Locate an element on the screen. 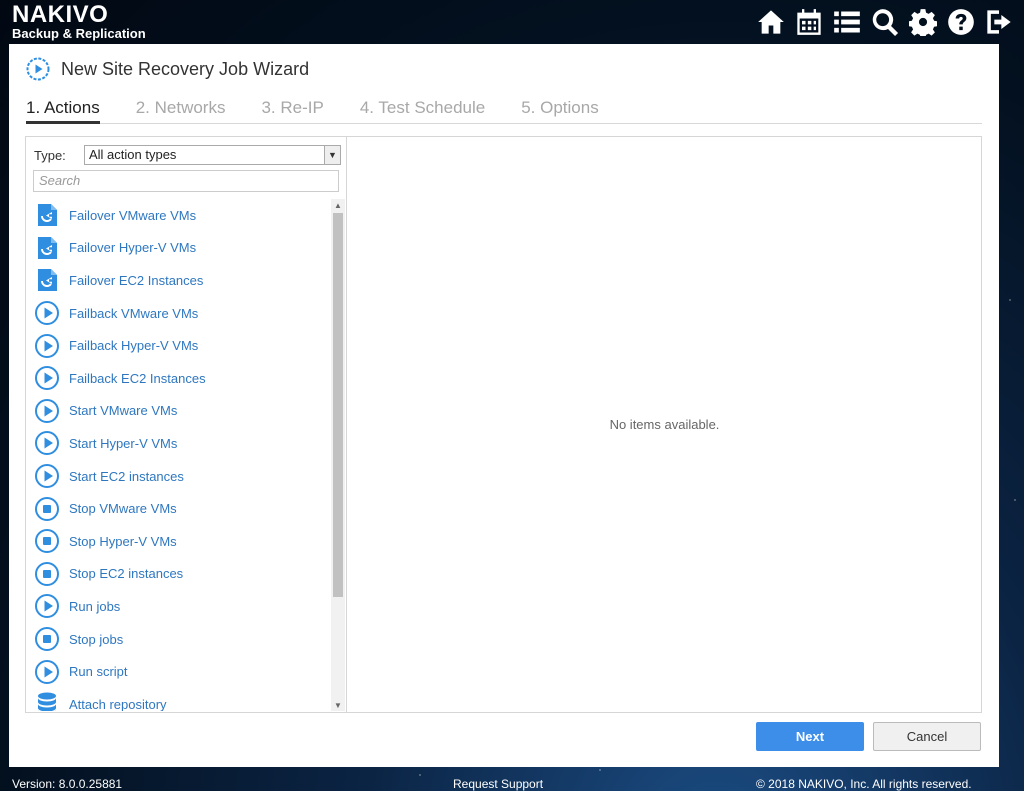 The width and height of the screenshot is (1024, 791). action-label: Run jobs is located at coordinates (95, 606).